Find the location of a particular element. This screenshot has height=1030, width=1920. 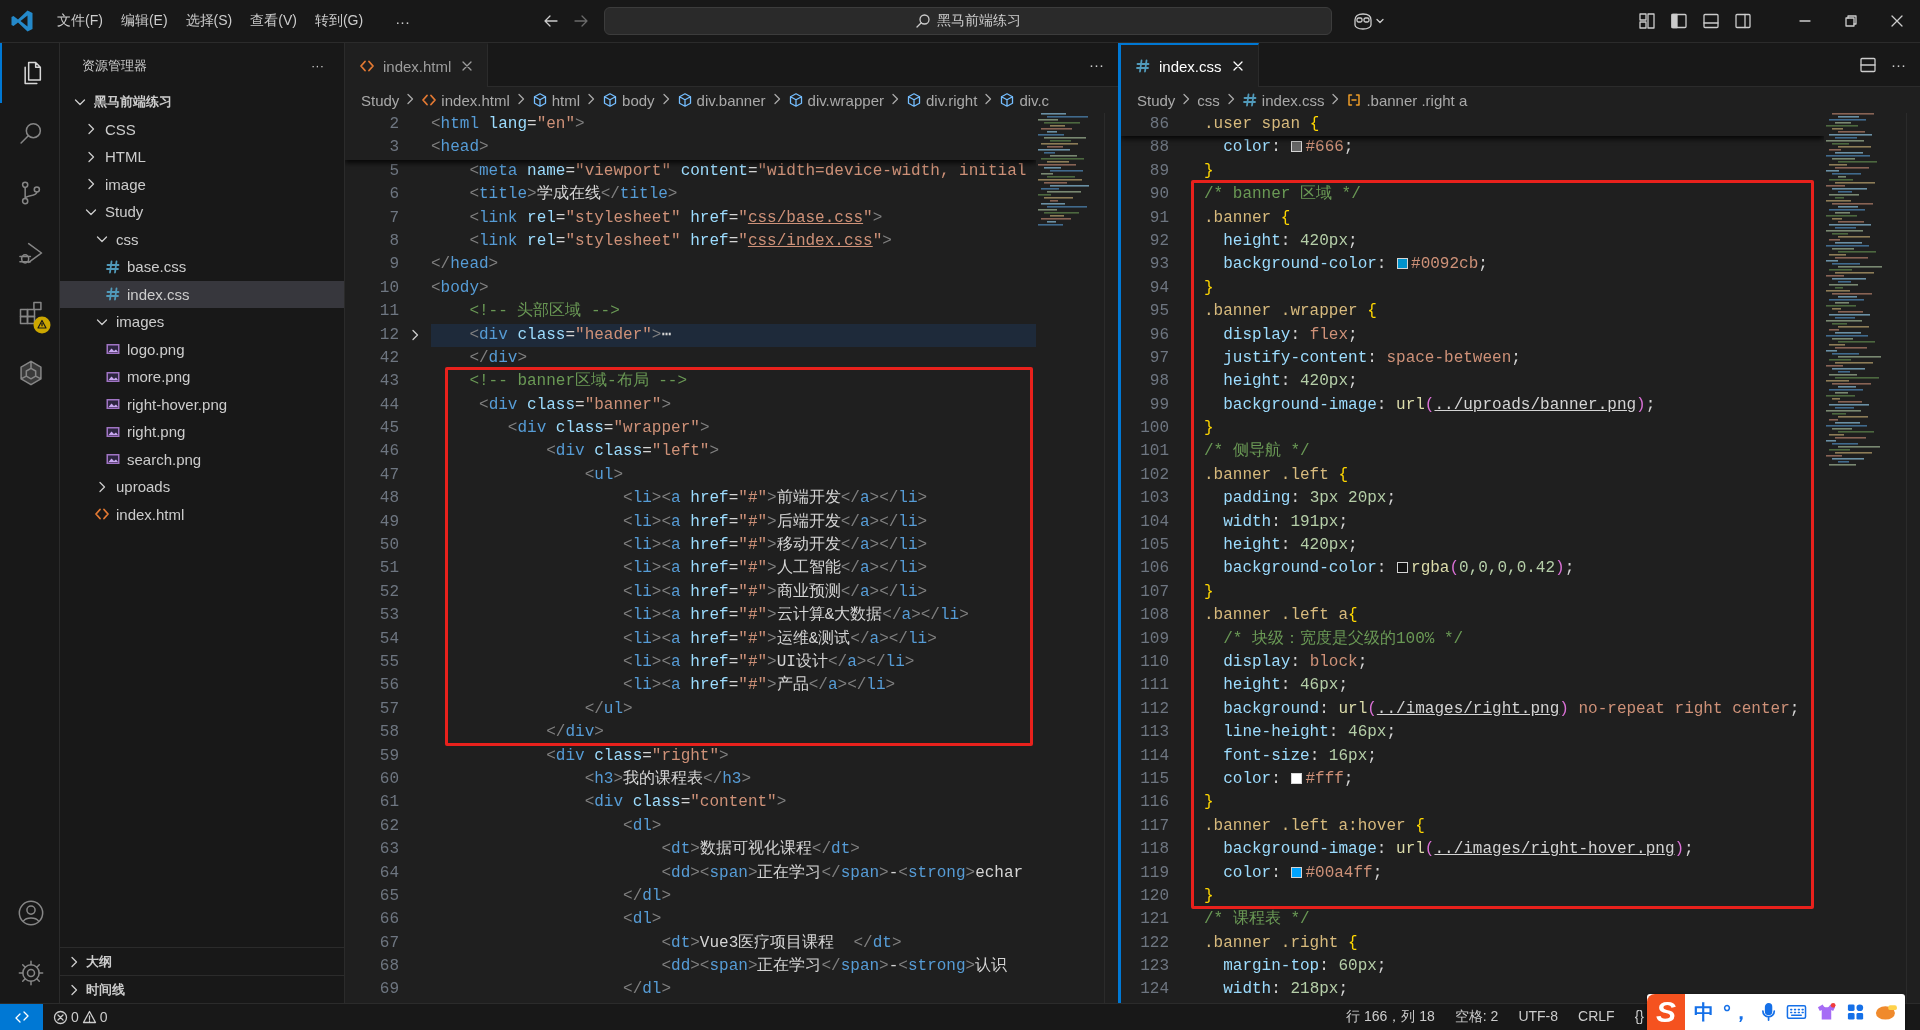

code-line: display: block; is located at coordinates (1295, 662).